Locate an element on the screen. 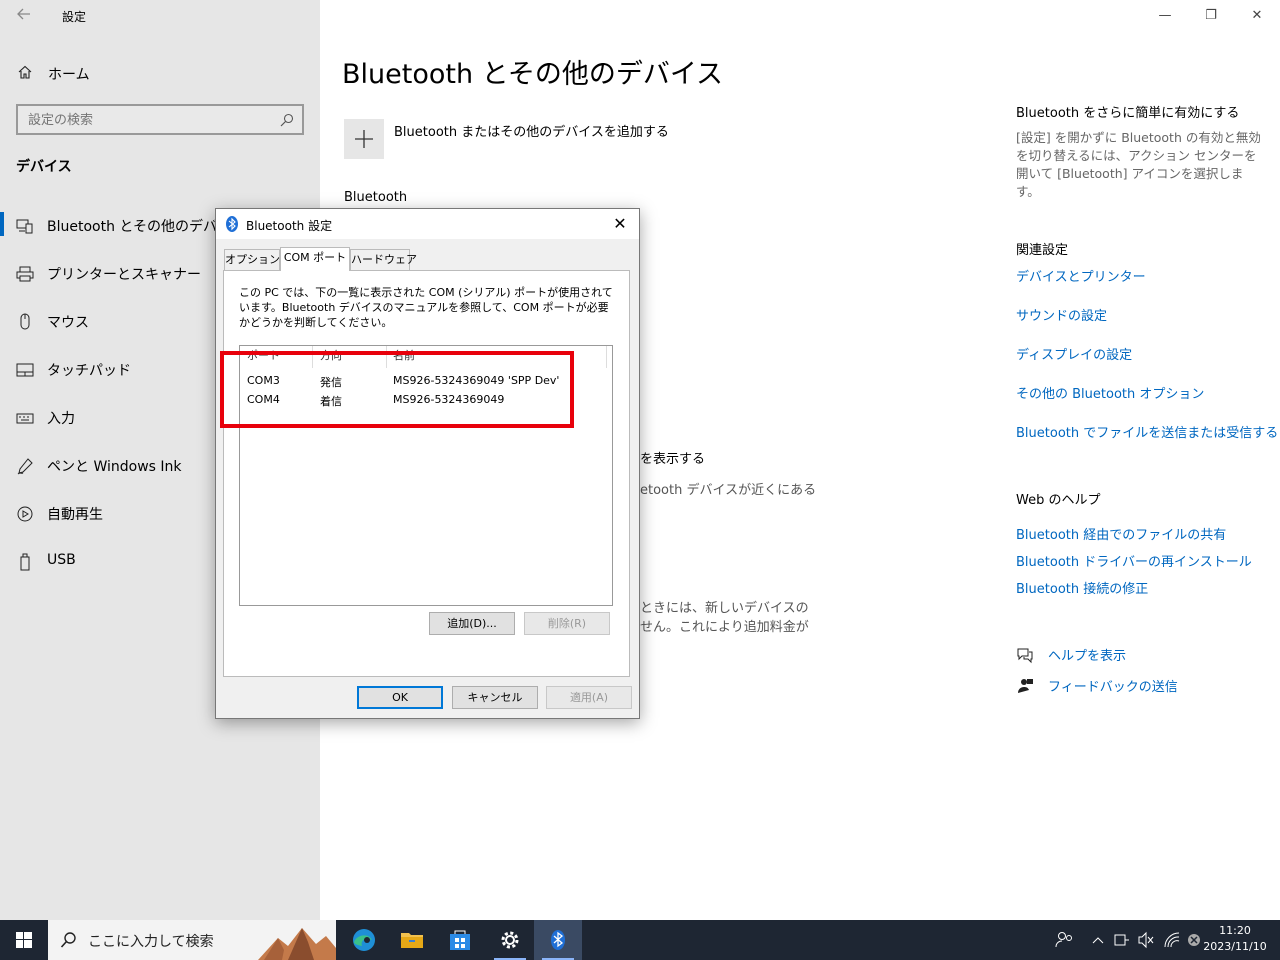  sidebar-item-label: プリンターとスキャナー is located at coordinates (124, 275).